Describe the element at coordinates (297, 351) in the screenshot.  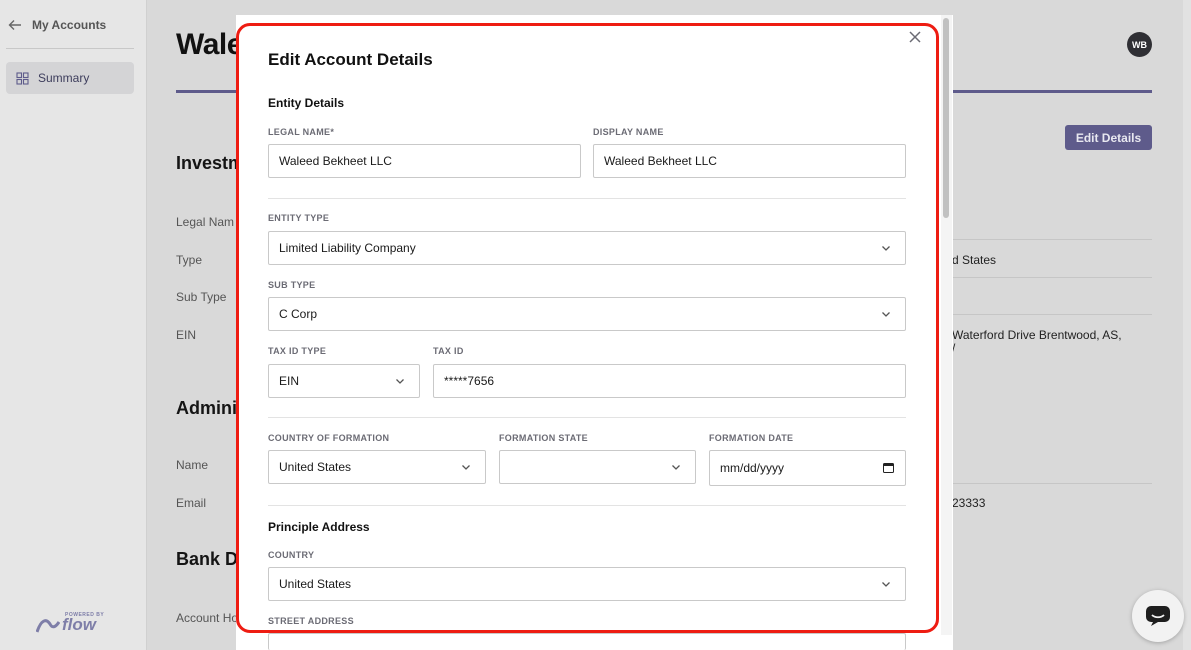
I see `tax-id-type-label: TAX ID TYPE` at that location.